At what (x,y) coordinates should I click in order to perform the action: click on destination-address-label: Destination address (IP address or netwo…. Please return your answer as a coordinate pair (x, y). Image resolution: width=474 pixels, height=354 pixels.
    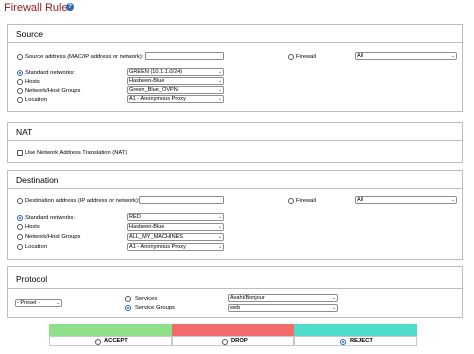
    Looking at the image, I should click on (82, 201).